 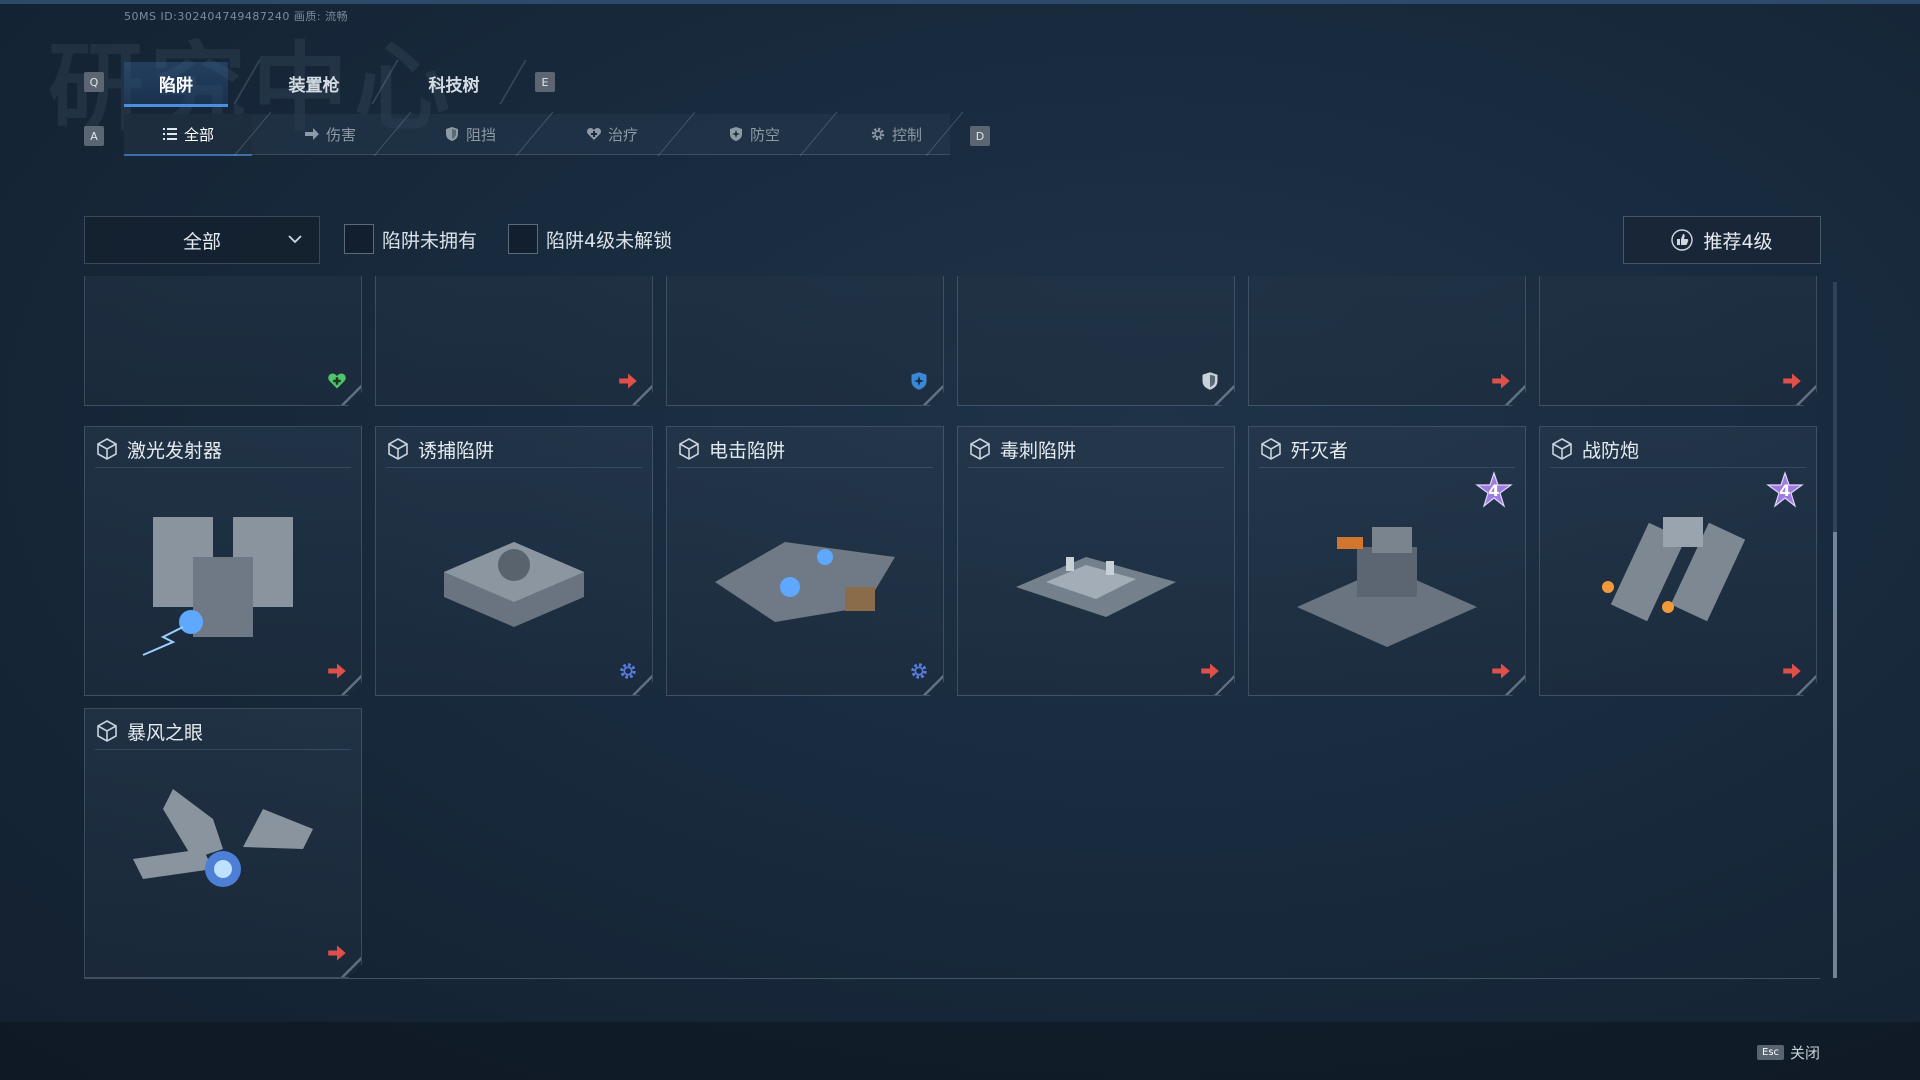 I want to click on esc-key-hint: Esc, so click(x=1771, y=1052).